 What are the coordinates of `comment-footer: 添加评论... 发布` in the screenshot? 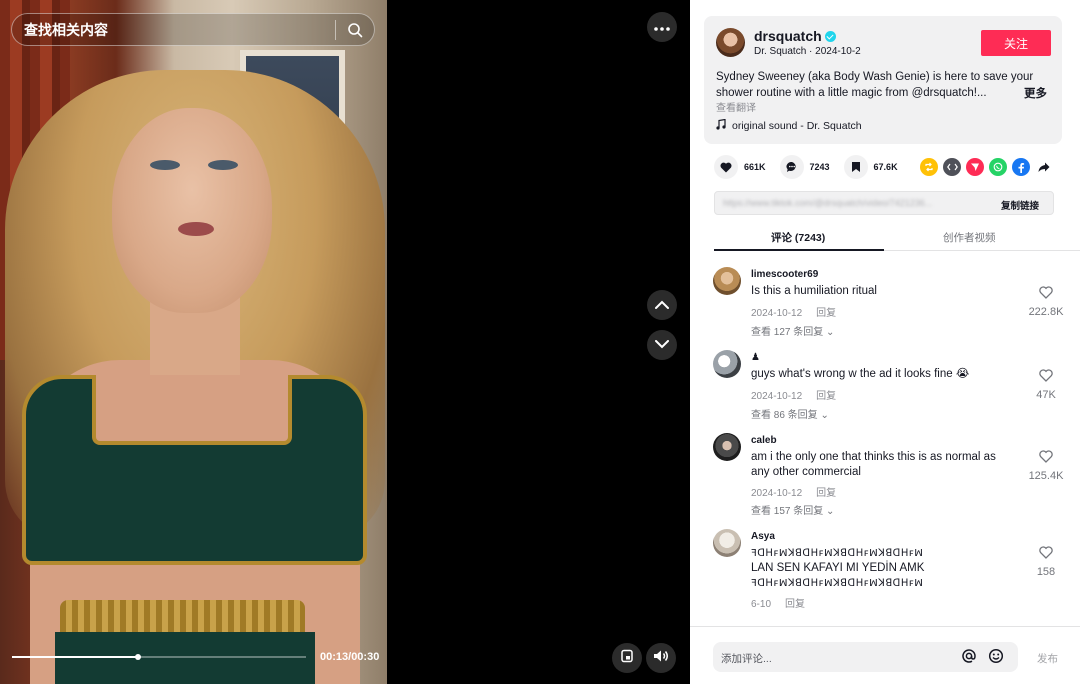 It's located at (885, 655).